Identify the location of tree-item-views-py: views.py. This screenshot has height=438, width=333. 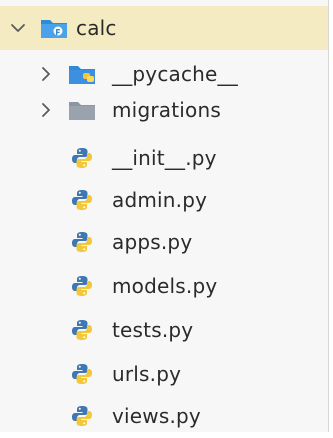
(164, 416).